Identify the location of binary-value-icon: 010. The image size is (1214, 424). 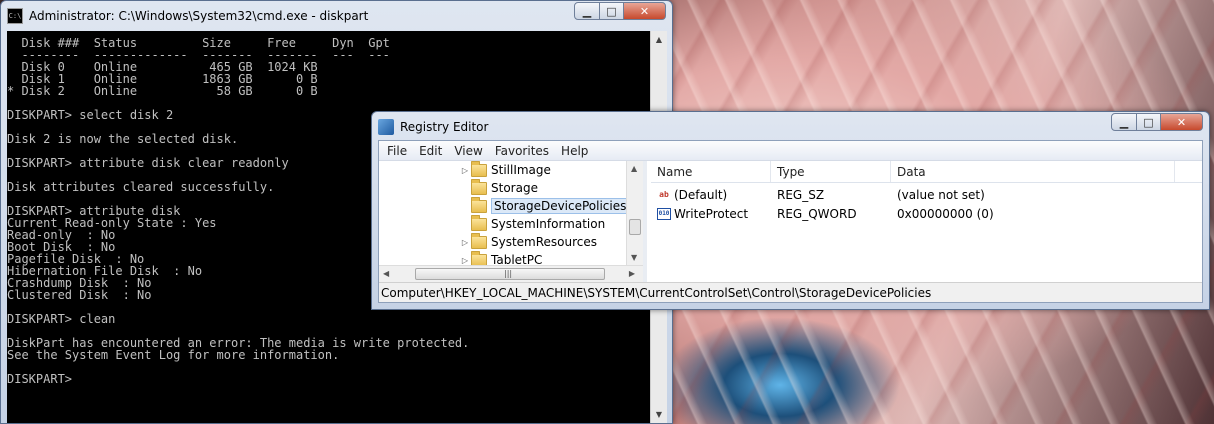
(664, 213).